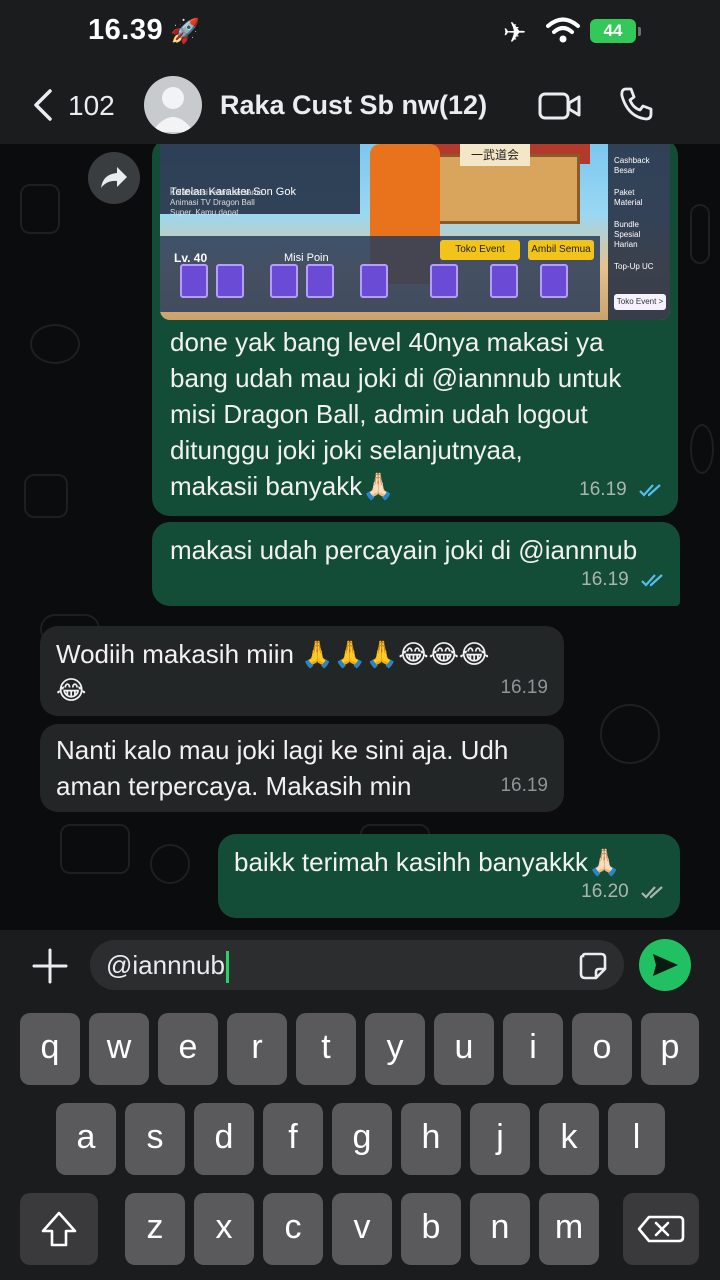 This screenshot has height=1280, width=720. Describe the element at coordinates (357, 965) in the screenshot. I see `message-input: @iannnub` at that location.